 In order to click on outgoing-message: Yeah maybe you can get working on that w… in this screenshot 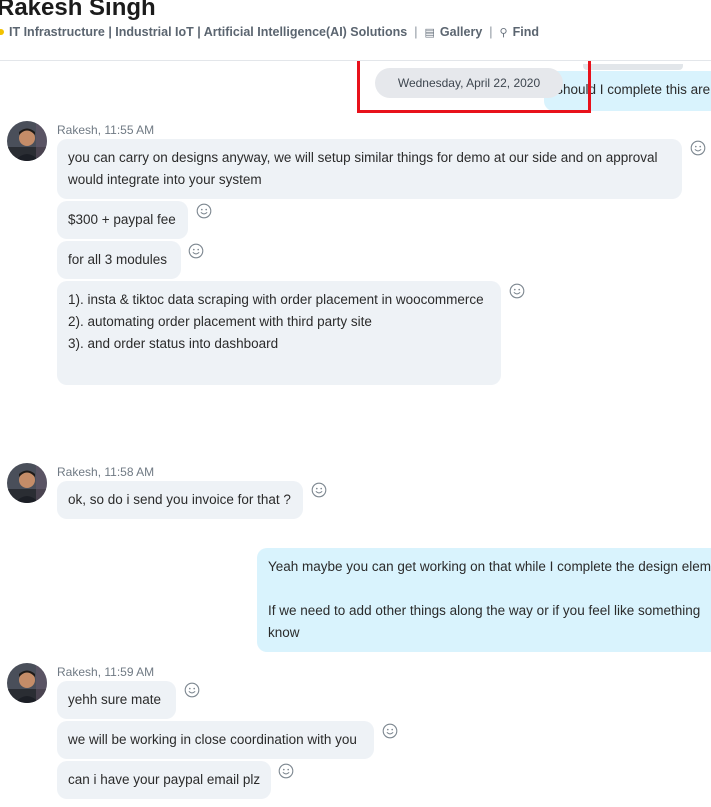, I will do `click(484, 600)`.